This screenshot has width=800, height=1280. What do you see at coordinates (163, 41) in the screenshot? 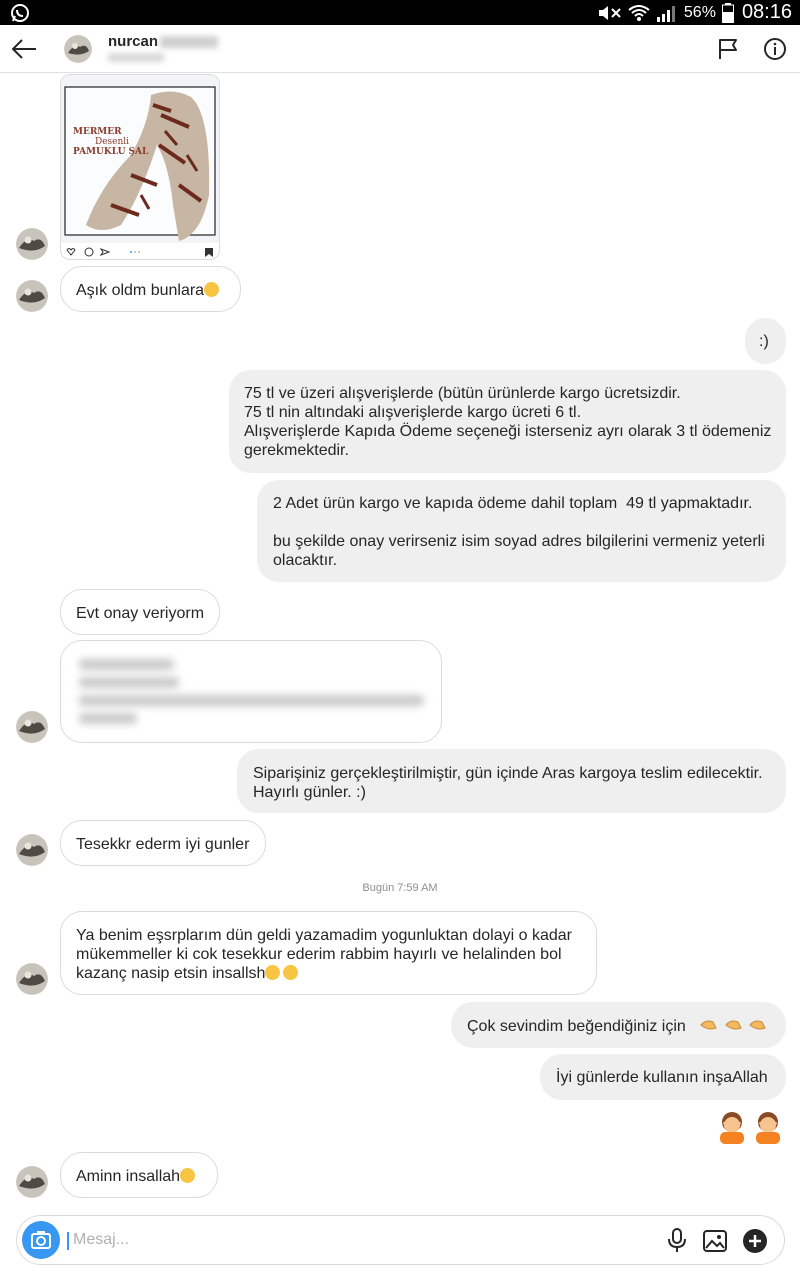
I see `contact-name: nurcan` at bounding box center [163, 41].